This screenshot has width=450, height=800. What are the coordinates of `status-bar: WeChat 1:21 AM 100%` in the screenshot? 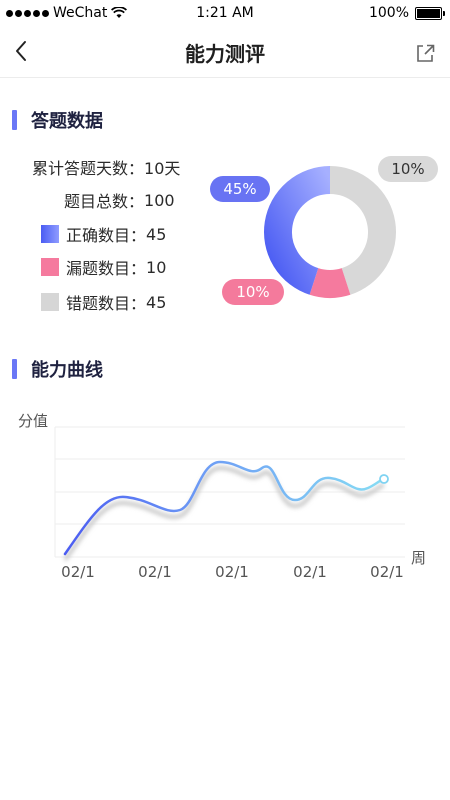 It's located at (225, 13).